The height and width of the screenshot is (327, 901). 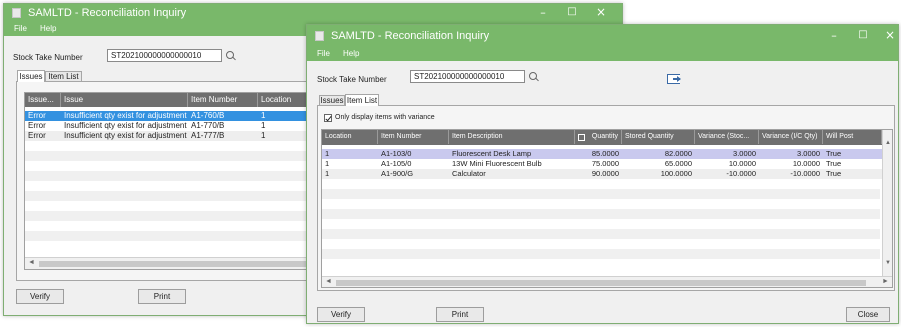 What do you see at coordinates (605, 153) in the screenshot?
I see `cell-quantity: 85.0000` at bounding box center [605, 153].